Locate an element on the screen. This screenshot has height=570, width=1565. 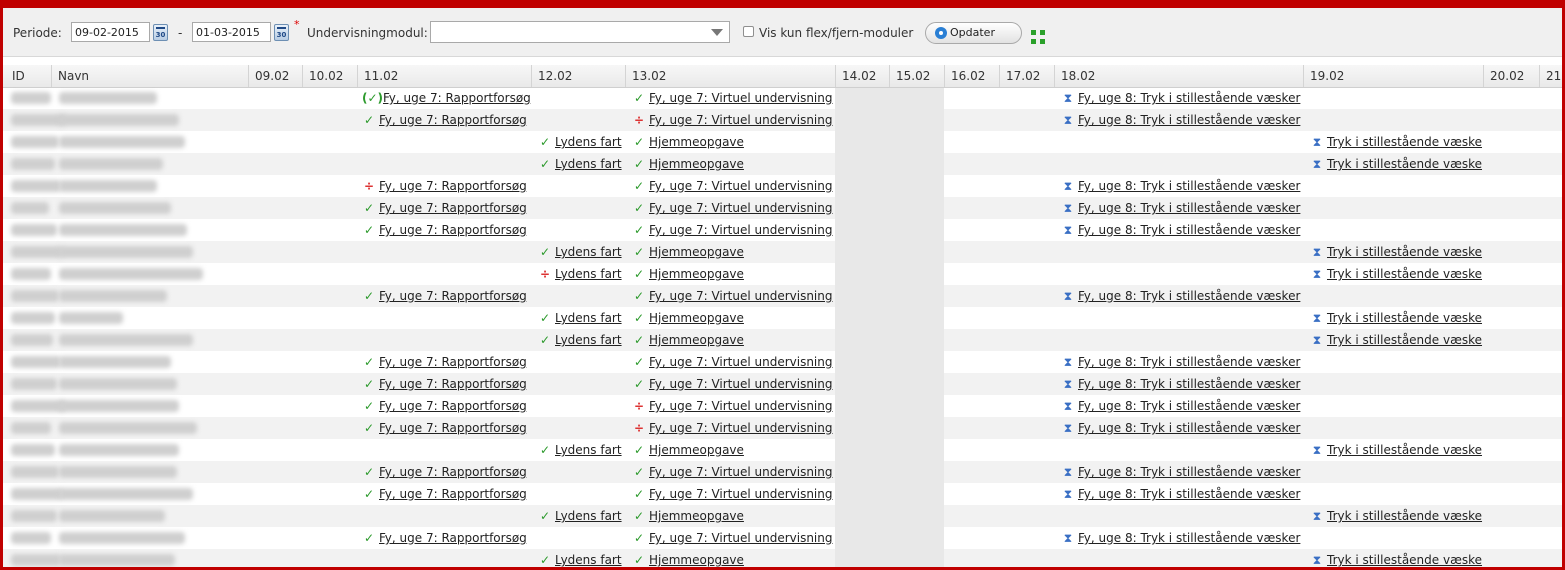
flex-only-checkbox is located at coordinates (748, 31).